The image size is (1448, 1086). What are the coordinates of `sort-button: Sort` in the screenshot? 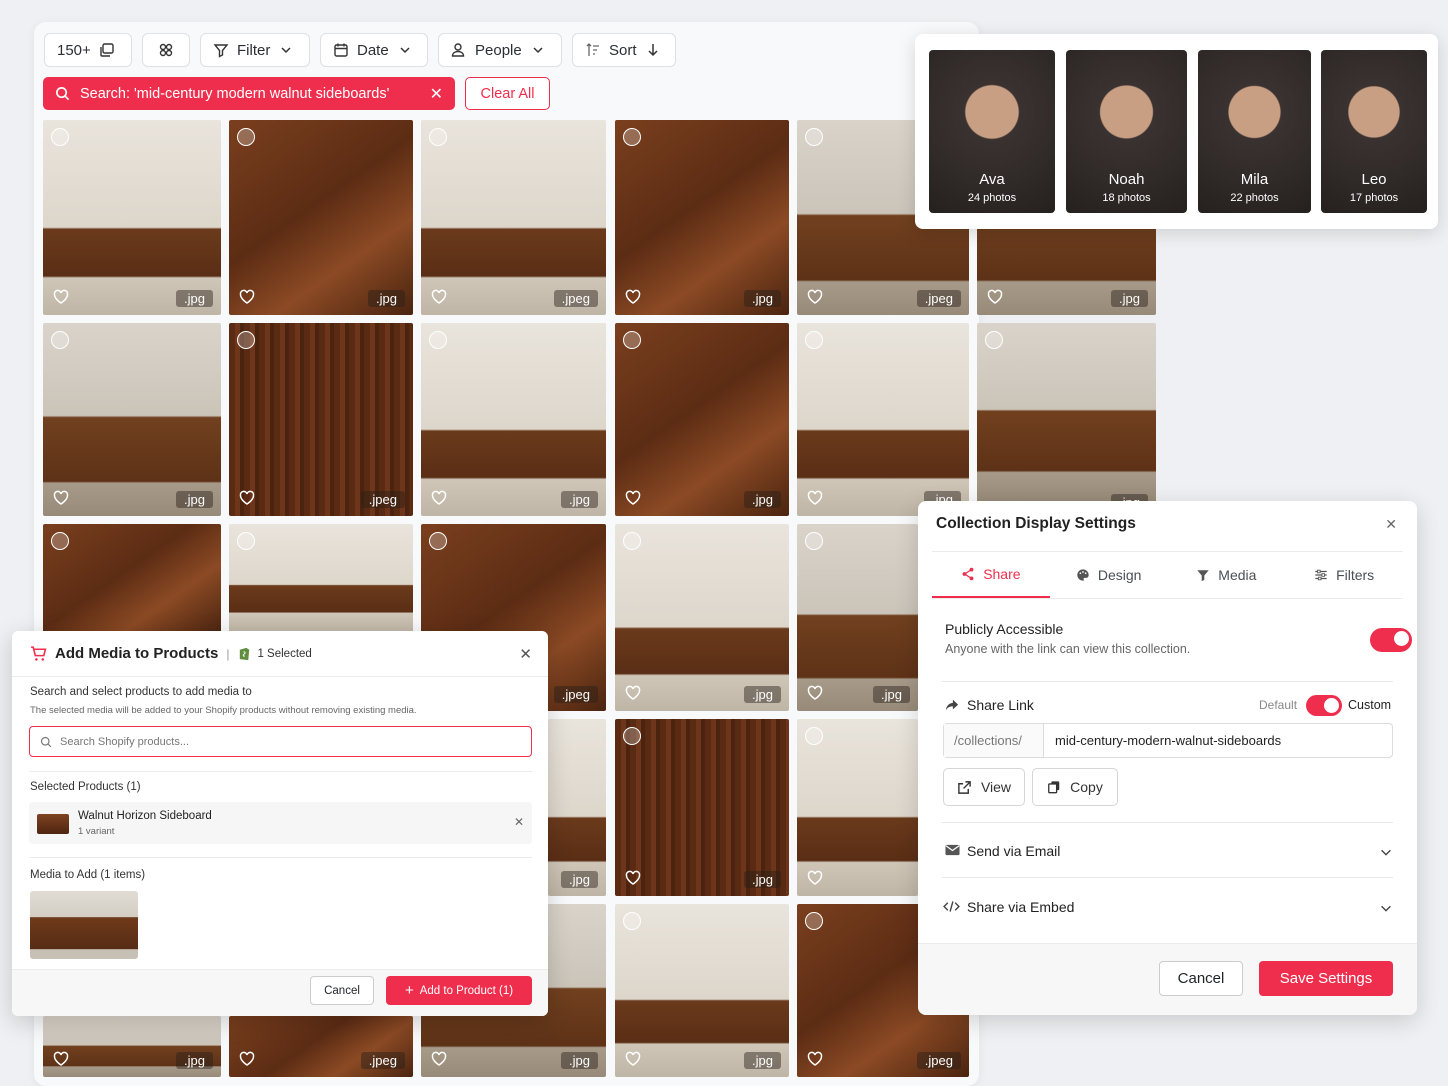 It's located at (624, 50).